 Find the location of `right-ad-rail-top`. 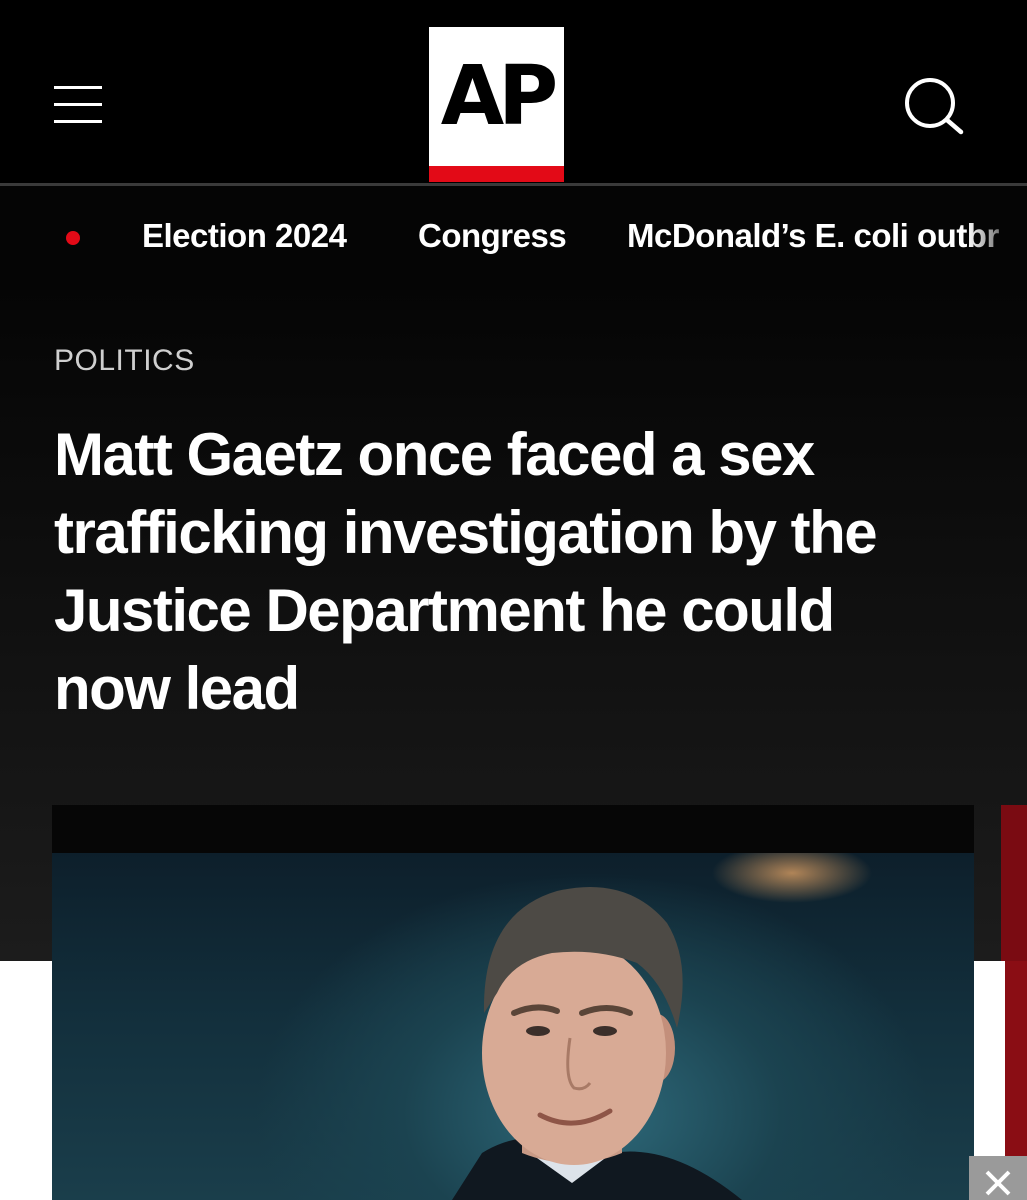

right-ad-rail-top is located at coordinates (1014, 883).